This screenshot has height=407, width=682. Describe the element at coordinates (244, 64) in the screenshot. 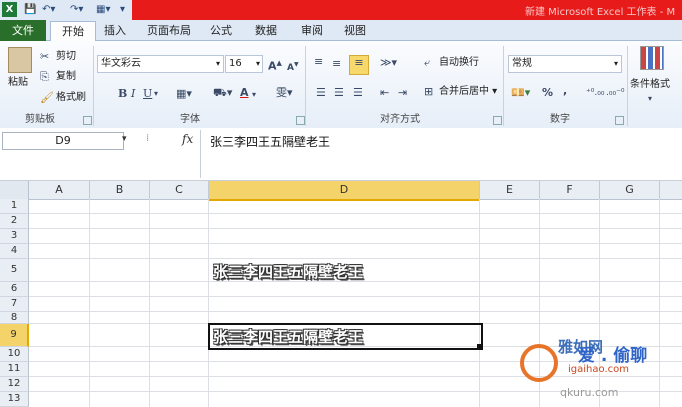

I see `font-size-select: 16 ▾` at that location.